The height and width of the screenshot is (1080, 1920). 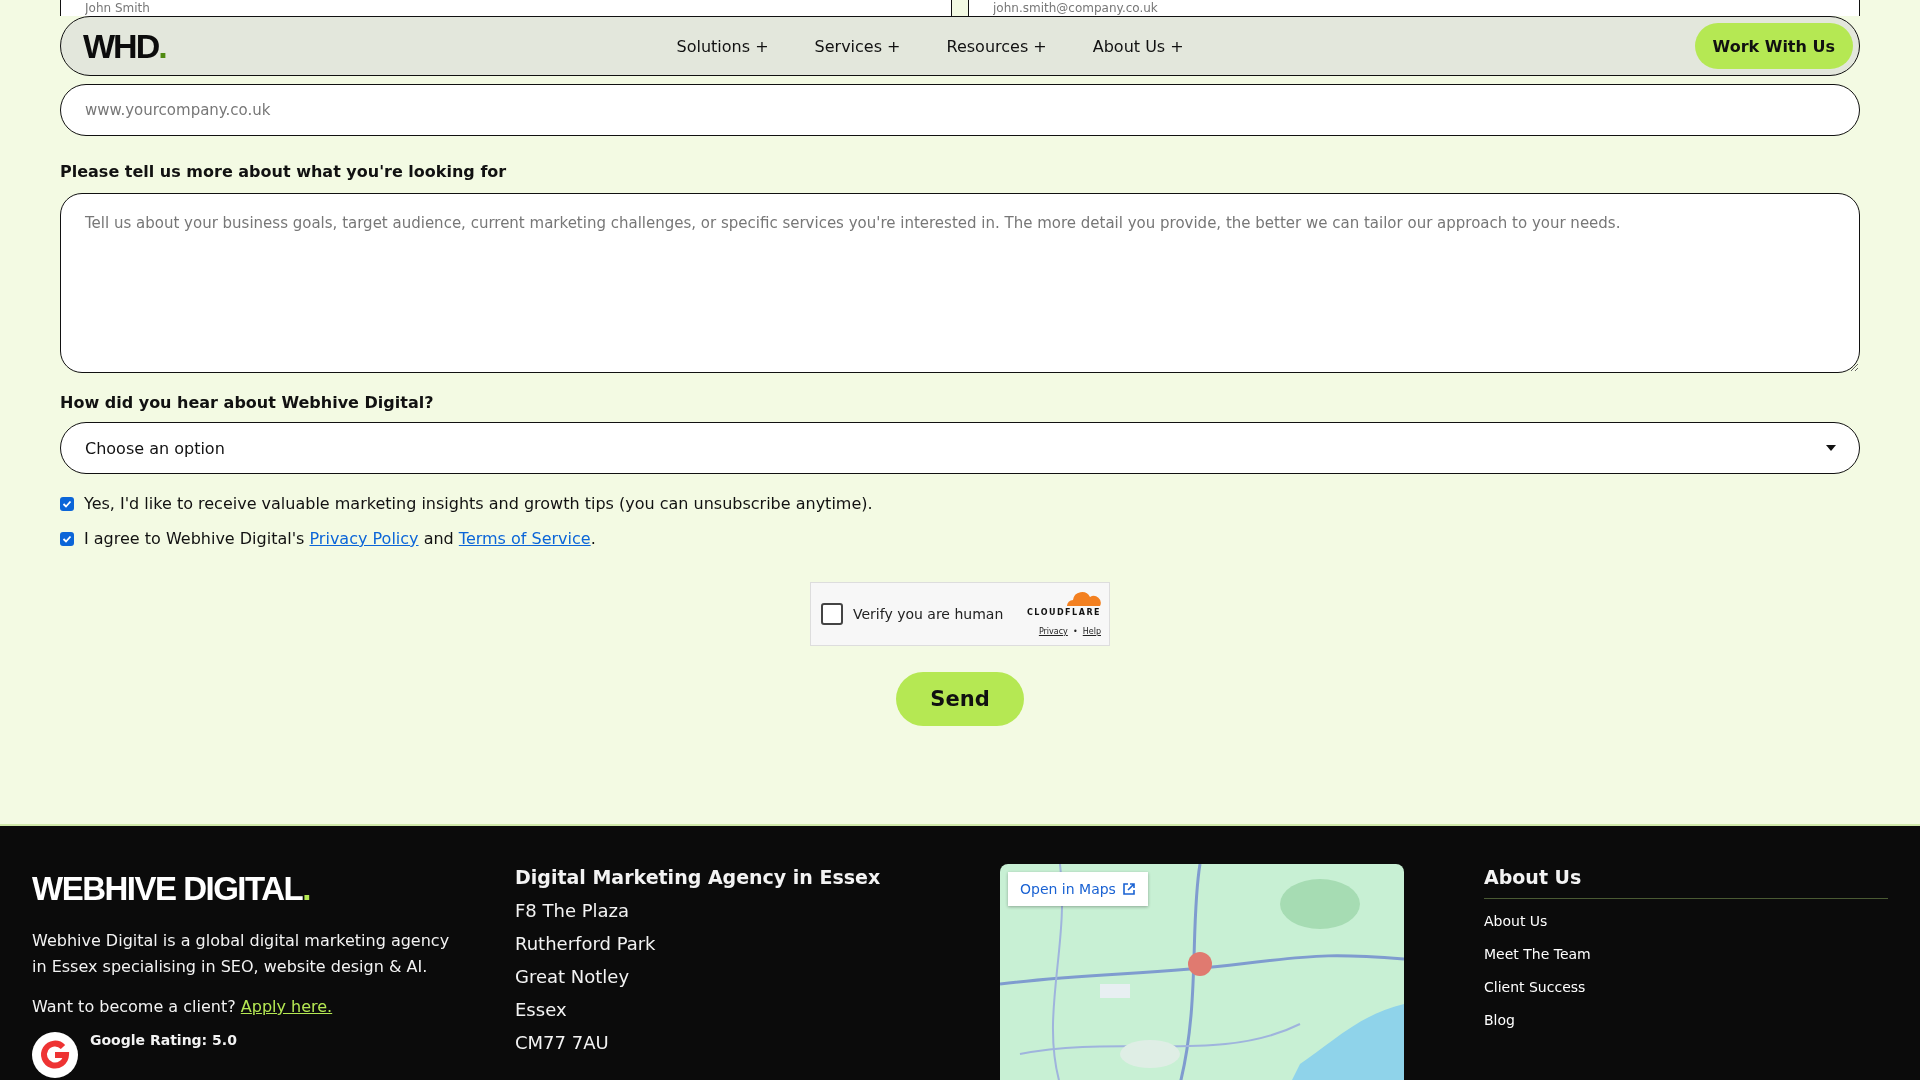 What do you see at coordinates (960, 699) in the screenshot?
I see `send-button: Send` at bounding box center [960, 699].